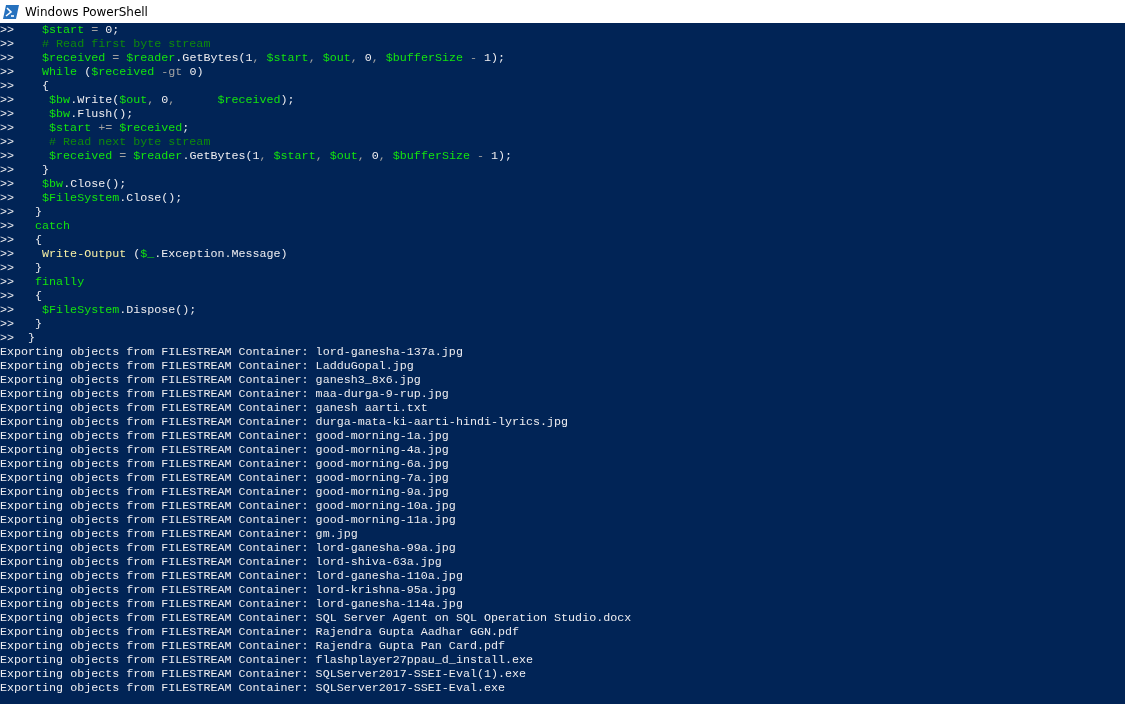 The width and height of the screenshot is (1125, 704). What do you see at coordinates (119, 128) in the screenshot?
I see `code-line: $start += $received;` at bounding box center [119, 128].